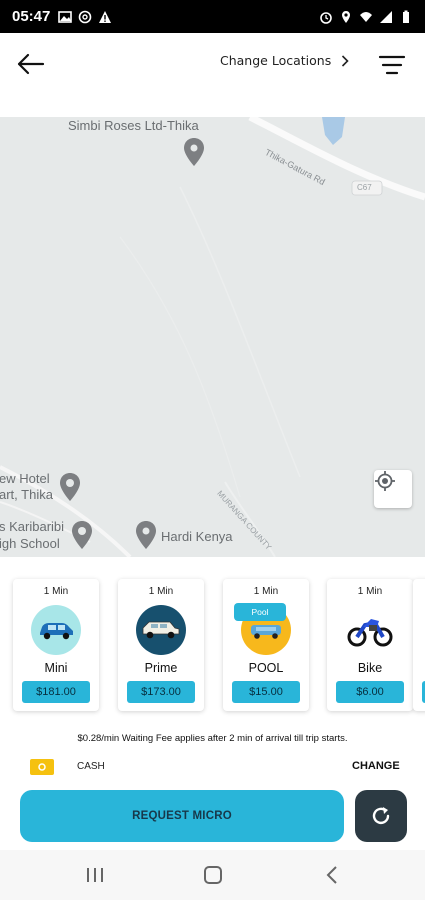 This screenshot has width=425, height=900. What do you see at coordinates (212, 768) in the screenshot?
I see `payment-row: CASH CHANGE` at bounding box center [212, 768].